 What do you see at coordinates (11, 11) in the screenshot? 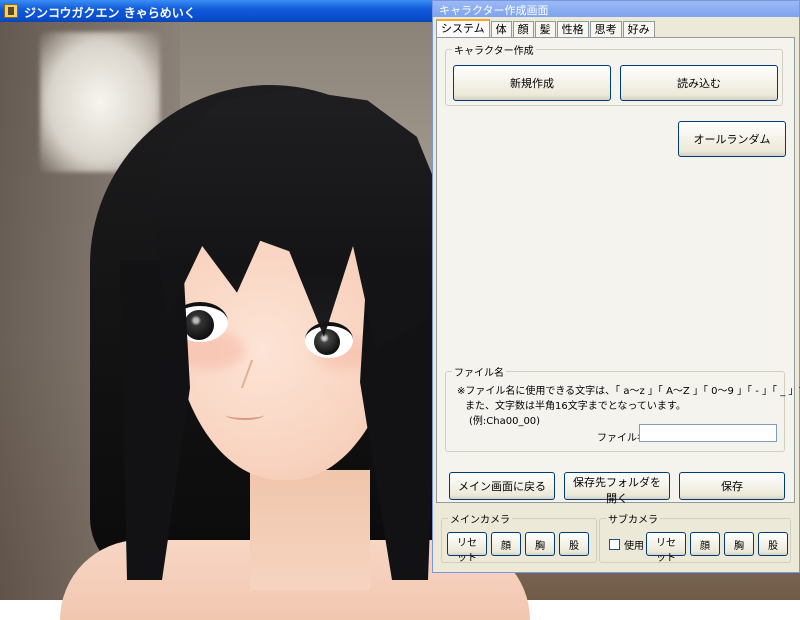
I see `app-icon` at bounding box center [11, 11].